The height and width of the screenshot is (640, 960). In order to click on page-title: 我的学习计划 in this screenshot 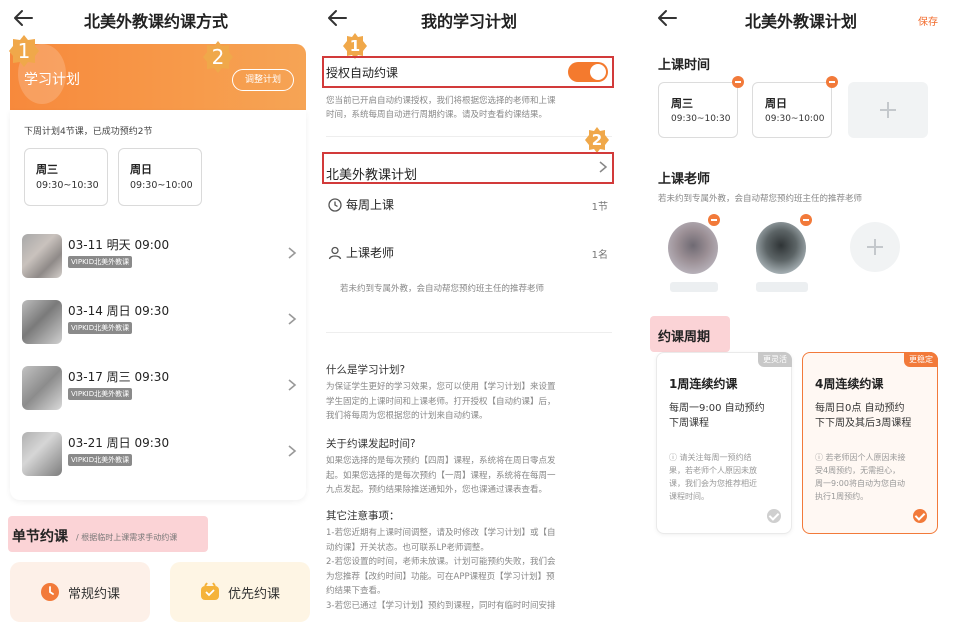, I will do `click(468, 21)`.